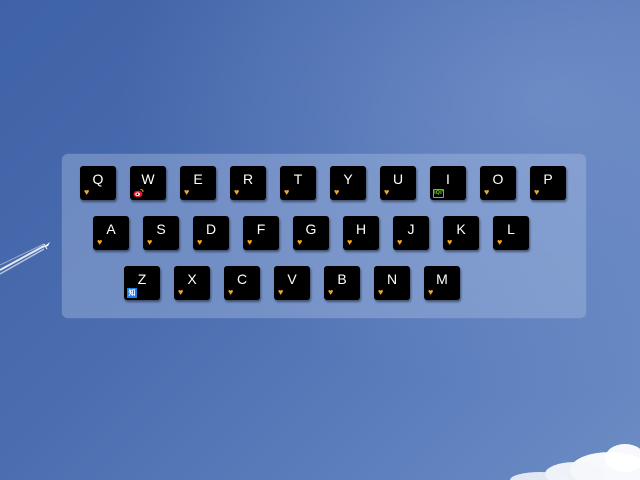 The image size is (640, 480). Describe the element at coordinates (161, 229) in the screenshot. I see `key-letter: S` at that location.